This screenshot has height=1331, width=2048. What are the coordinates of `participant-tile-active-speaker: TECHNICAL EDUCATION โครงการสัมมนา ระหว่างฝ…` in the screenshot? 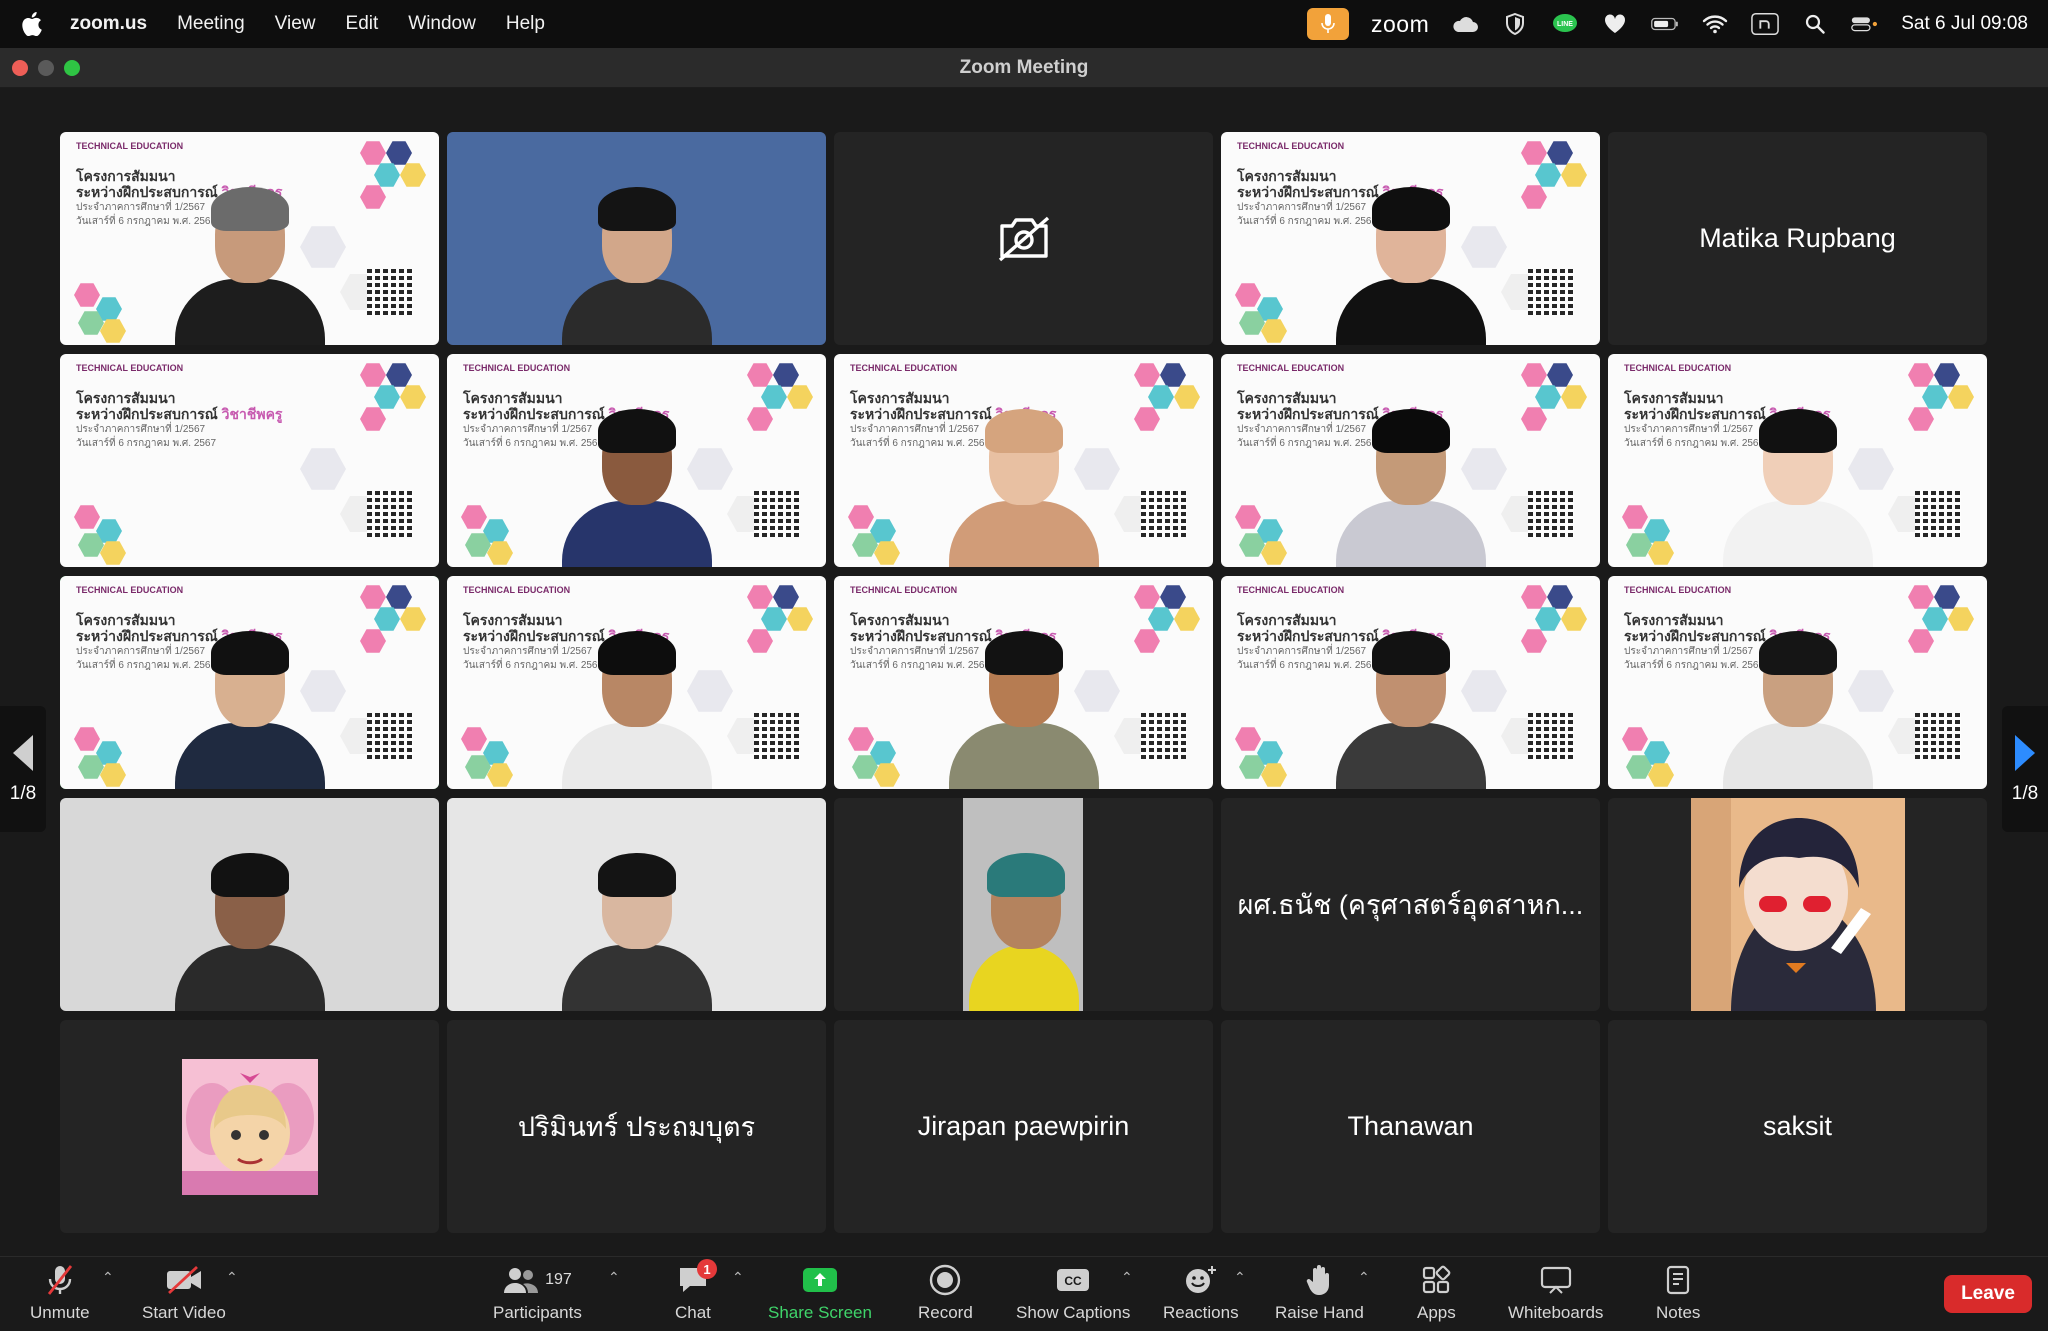 It's located at (249, 682).